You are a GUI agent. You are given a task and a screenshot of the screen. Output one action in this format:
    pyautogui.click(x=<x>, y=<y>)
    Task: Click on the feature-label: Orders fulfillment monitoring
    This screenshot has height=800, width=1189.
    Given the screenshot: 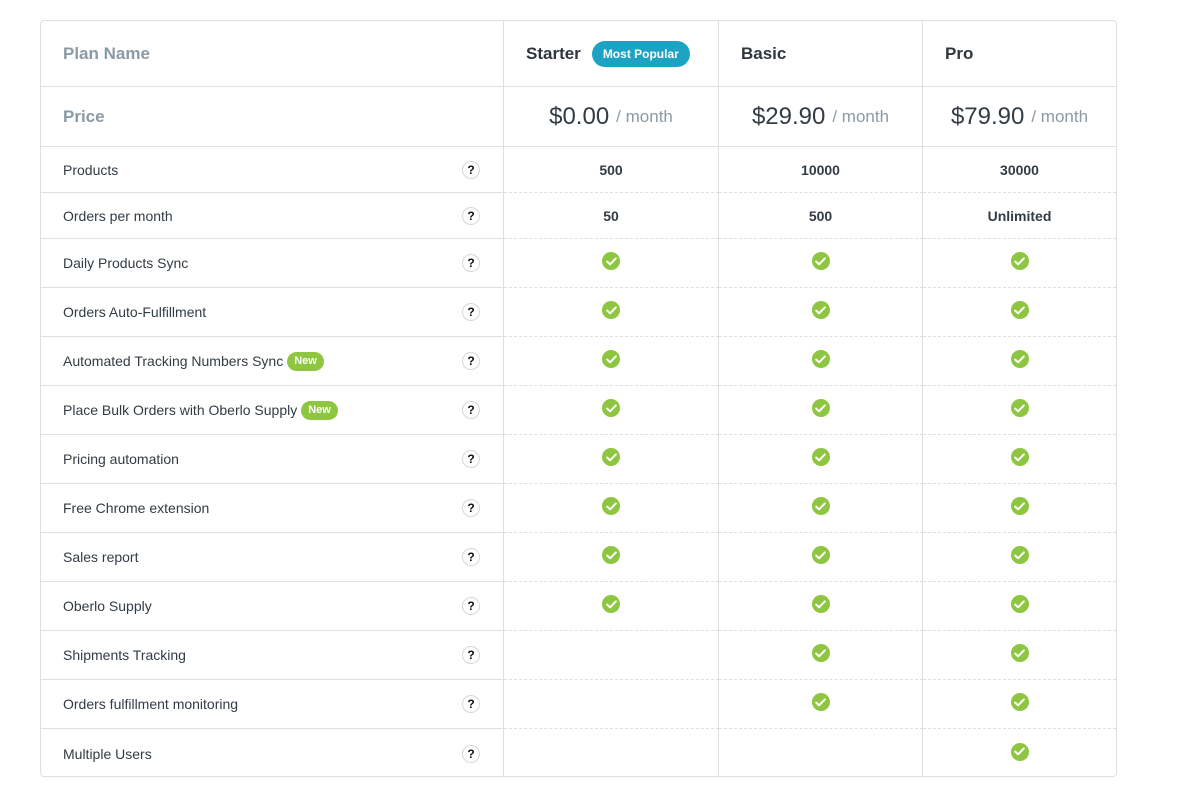 What is the action you would take?
    pyautogui.click(x=150, y=704)
    